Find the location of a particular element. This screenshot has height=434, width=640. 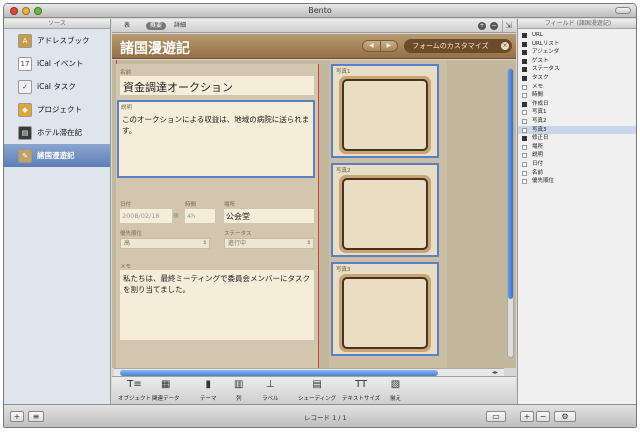

field-list-item: URLリスト is located at coordinates (577, 44).